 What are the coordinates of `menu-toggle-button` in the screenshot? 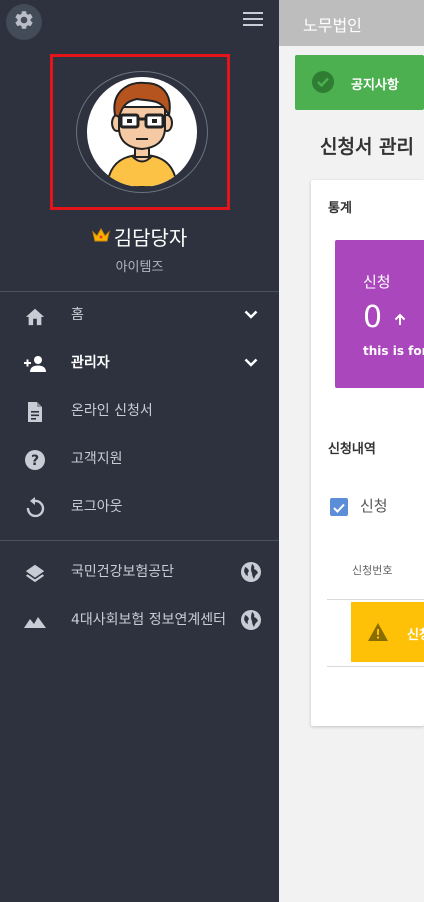 It's located at (253, 21).